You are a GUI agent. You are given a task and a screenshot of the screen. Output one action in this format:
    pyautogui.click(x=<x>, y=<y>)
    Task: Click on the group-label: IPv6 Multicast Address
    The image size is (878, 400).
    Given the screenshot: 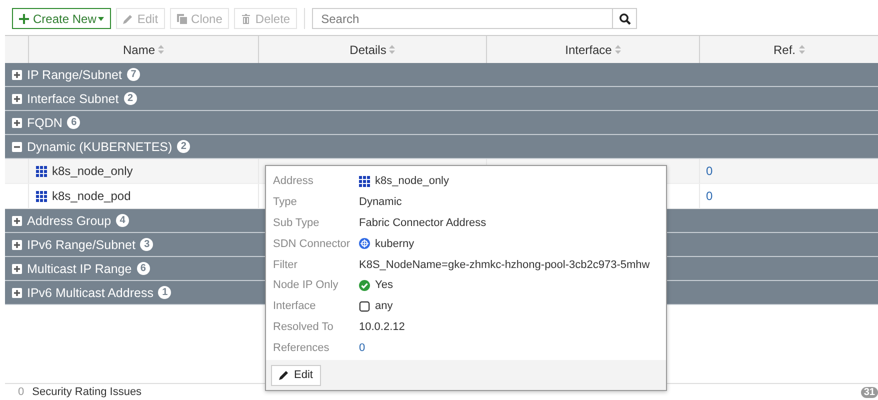 What is the action you would take?
    pyautogui.click(x=90, y=293)
    